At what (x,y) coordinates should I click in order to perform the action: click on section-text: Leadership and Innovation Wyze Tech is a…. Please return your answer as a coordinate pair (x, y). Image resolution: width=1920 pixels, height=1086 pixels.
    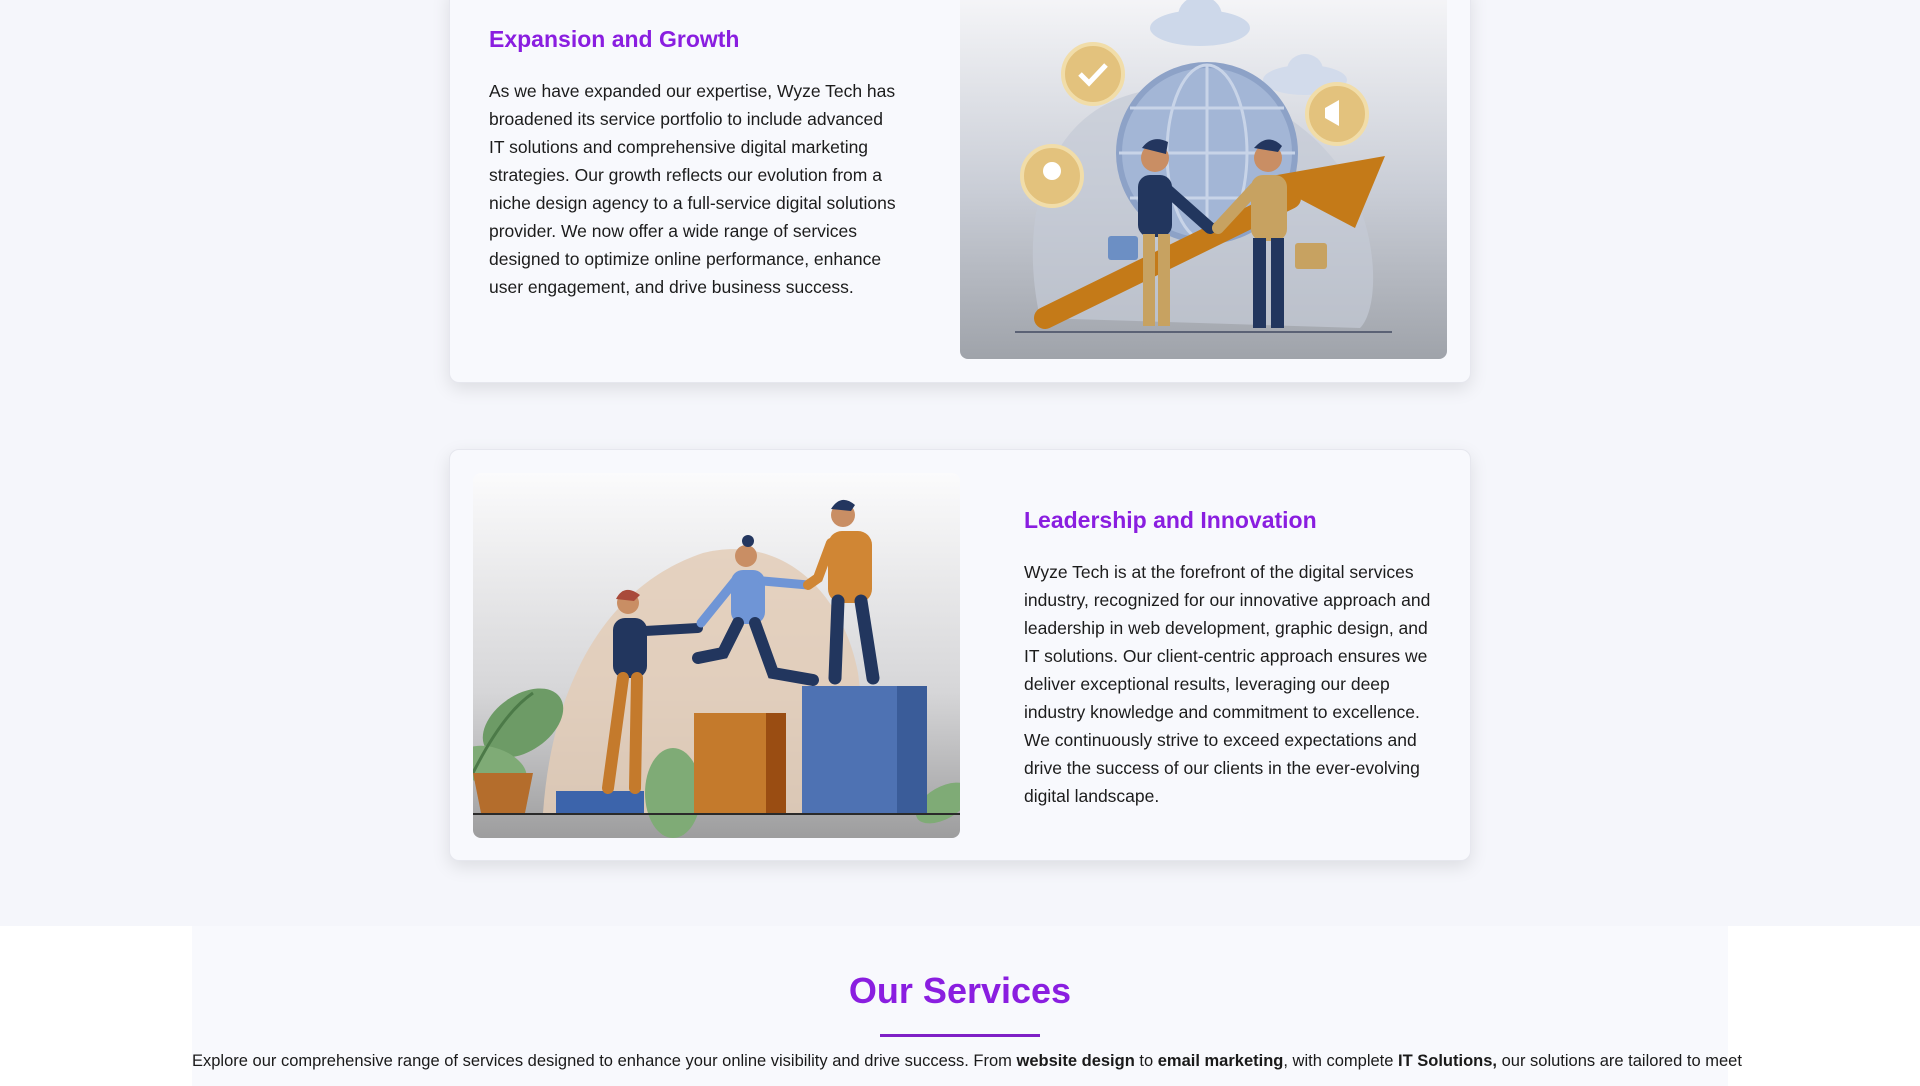
    Looking at the image, I should click on (1231, 658).